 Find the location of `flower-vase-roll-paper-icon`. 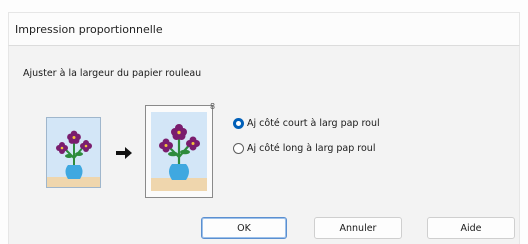

flower-vase-roll-paper-icon is located at coordinates (179, 151).